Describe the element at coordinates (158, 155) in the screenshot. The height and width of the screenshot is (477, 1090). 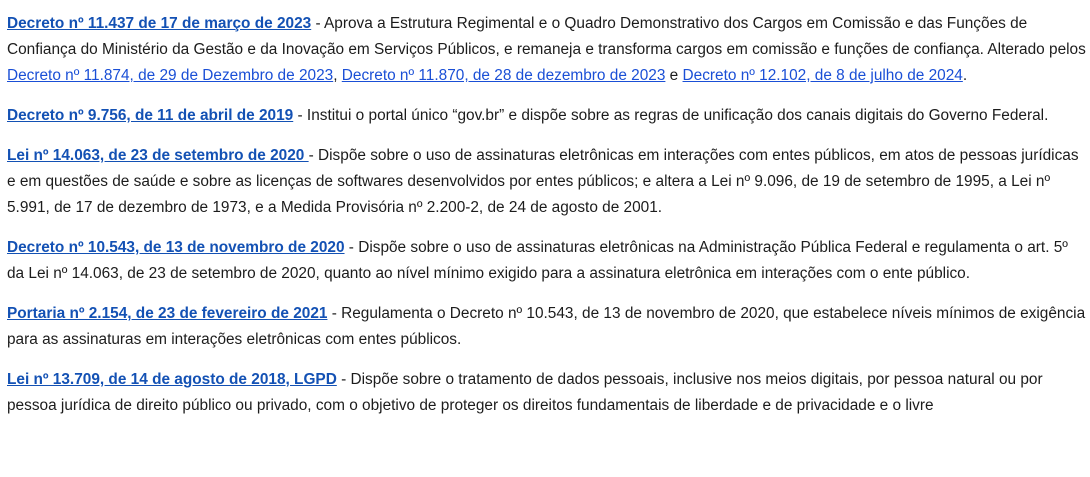
I see `law-14063-link: Lei nº 14.063, de 23 de setembro de 2020` at that location.